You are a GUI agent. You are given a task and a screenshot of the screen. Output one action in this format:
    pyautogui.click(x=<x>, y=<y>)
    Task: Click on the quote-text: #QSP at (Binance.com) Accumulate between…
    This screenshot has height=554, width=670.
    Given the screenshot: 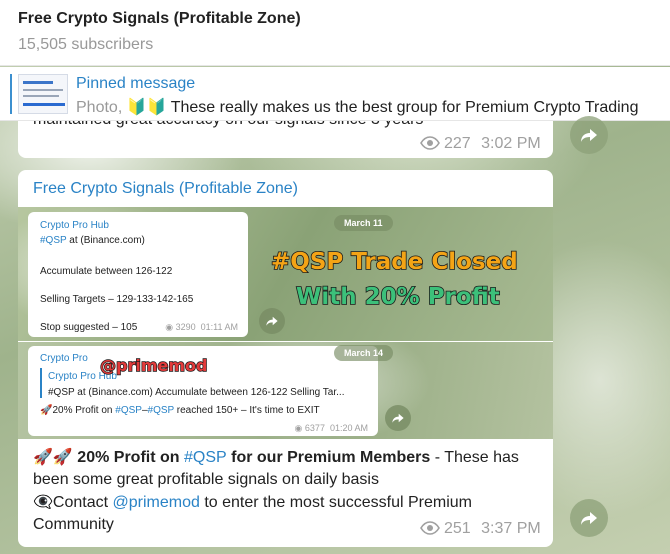 What is the action you would take?
    pyautogui.click(x=196, y=392)
    